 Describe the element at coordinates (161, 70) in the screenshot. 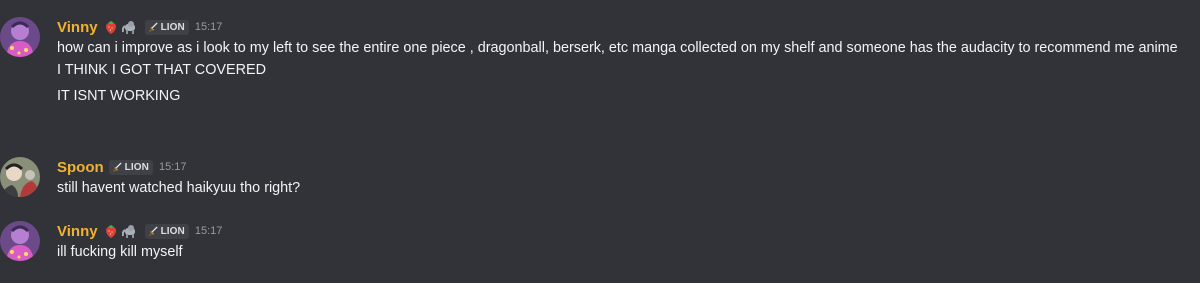

I see `message-line: I THINK I GOT THAT COVERED` at that location.